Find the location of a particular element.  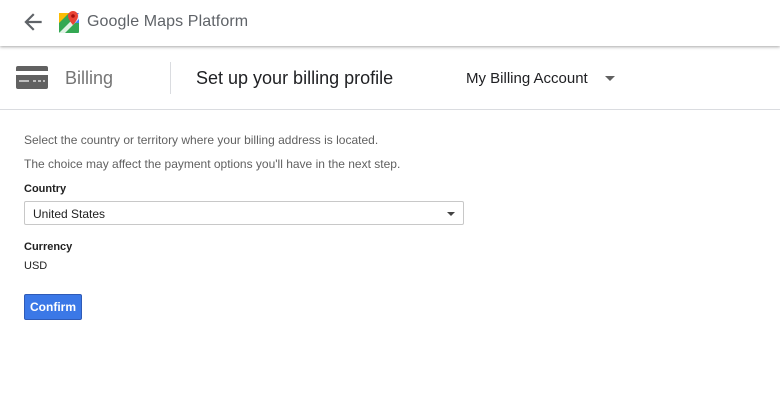

billing-account-name: My Billing Account is located at coordinates (527, 78).